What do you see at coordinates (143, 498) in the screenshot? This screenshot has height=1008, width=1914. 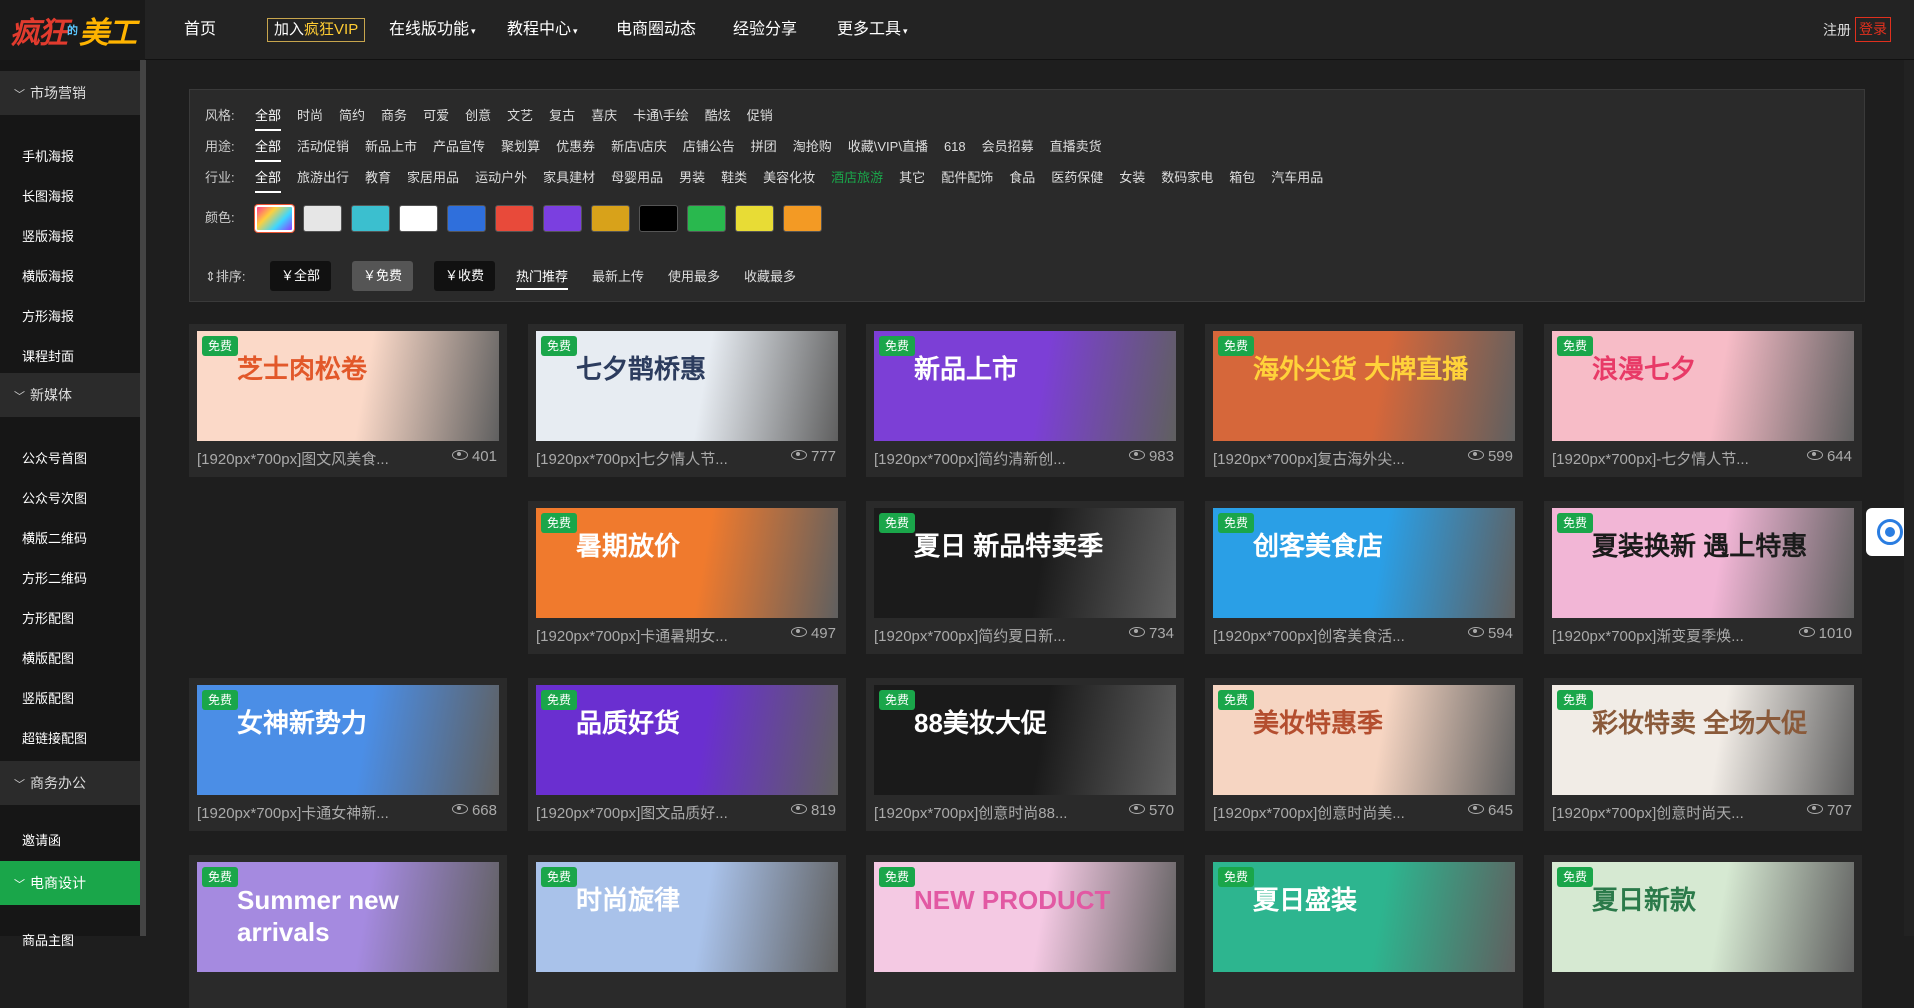 I see `sidebar-scrollbar` at bounding box center [143, 498].